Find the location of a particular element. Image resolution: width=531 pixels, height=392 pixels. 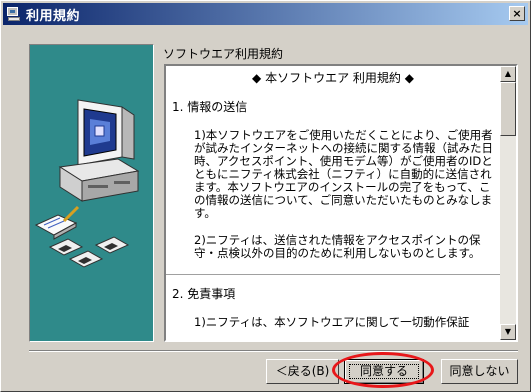

separator is located at coordinates (273, 351).